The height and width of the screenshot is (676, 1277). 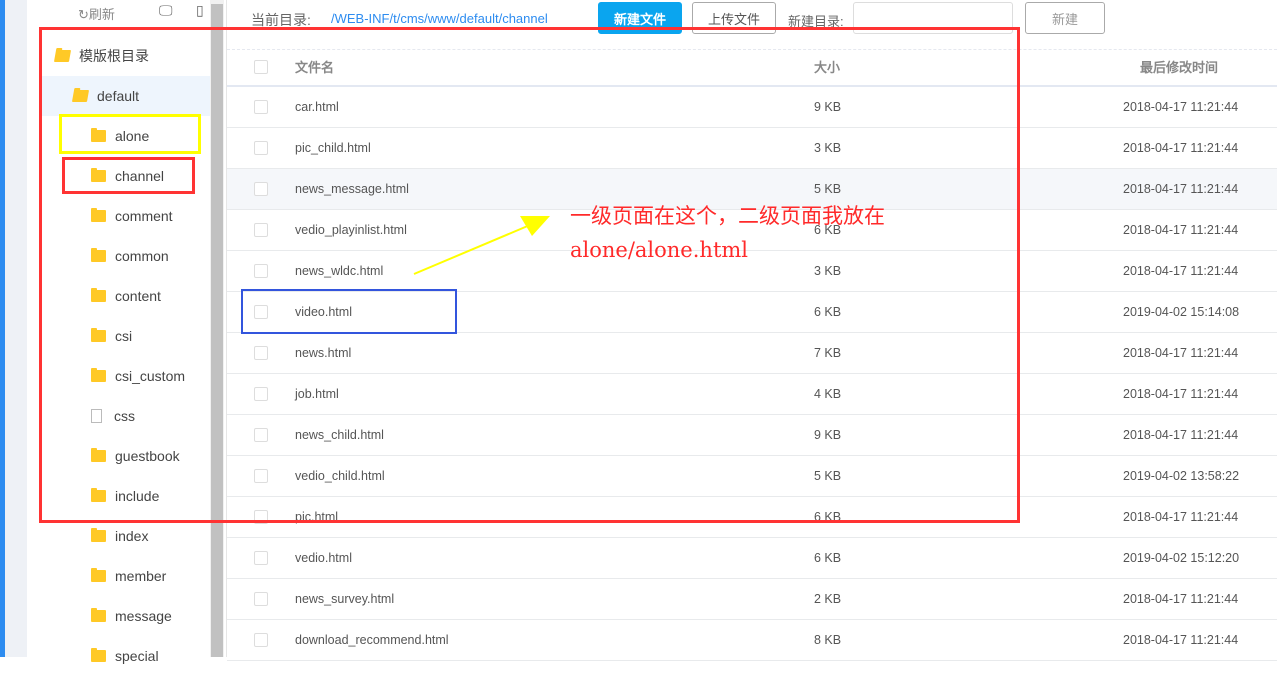 What do you see at coordinates (352, 189) in the screenshot?
I see `file-name: news_message.html` at bounding box center [352, 189].